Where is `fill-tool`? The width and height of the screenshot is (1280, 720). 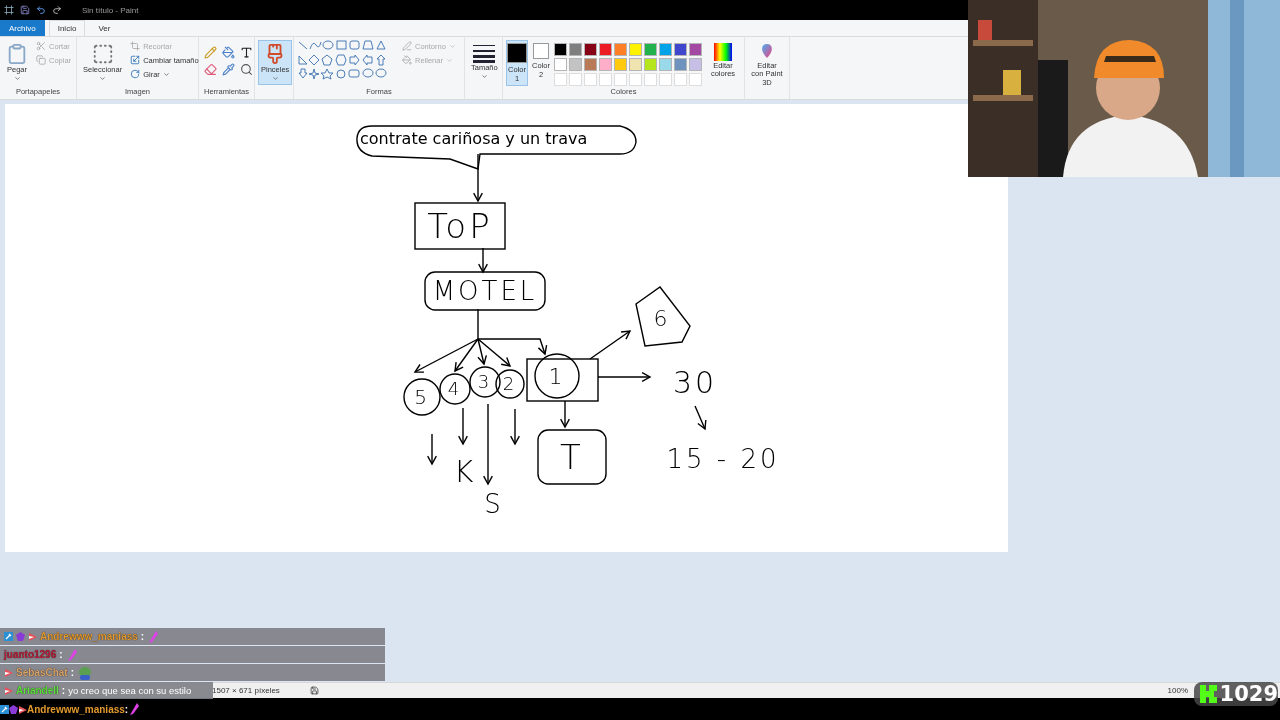
fill-tool is located at coordinates (228, 52).